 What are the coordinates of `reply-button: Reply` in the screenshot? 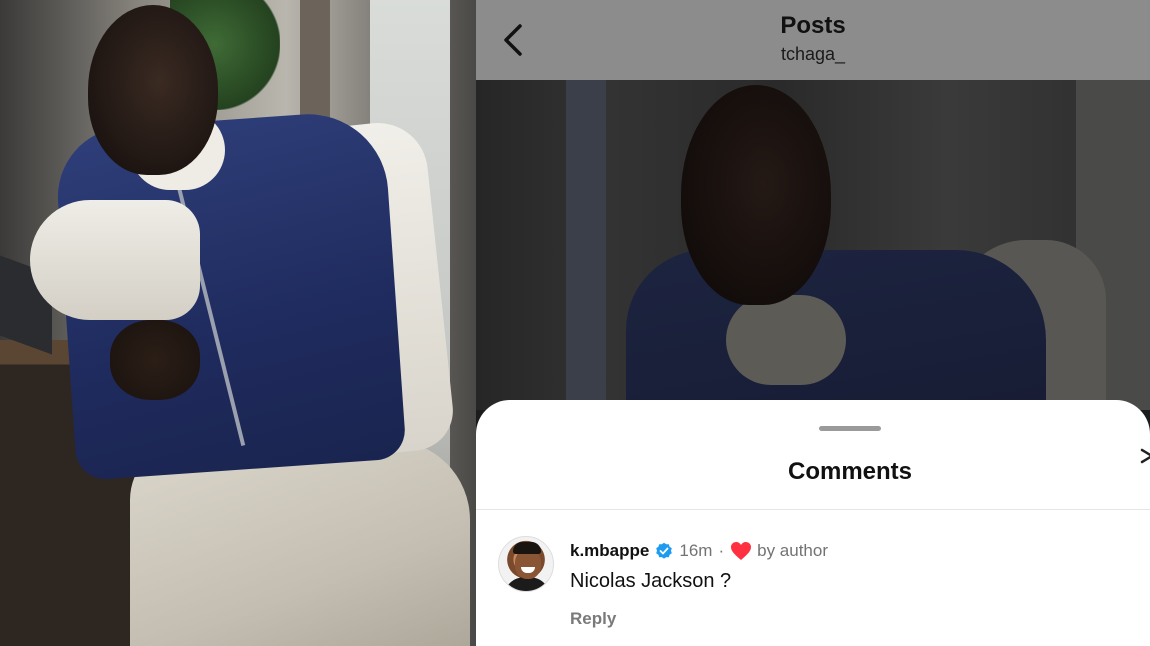 It's located at (593, 619).